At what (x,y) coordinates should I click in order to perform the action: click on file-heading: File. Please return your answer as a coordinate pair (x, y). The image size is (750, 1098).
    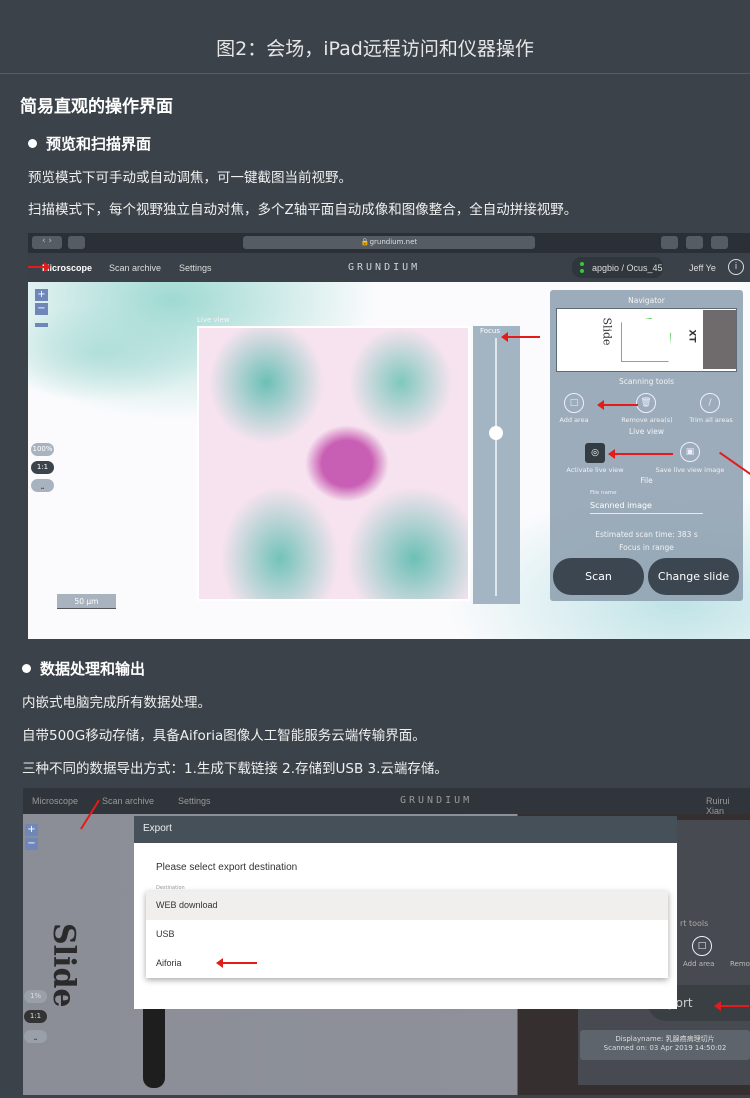
    Looking at the image, I should click on (646, 480).